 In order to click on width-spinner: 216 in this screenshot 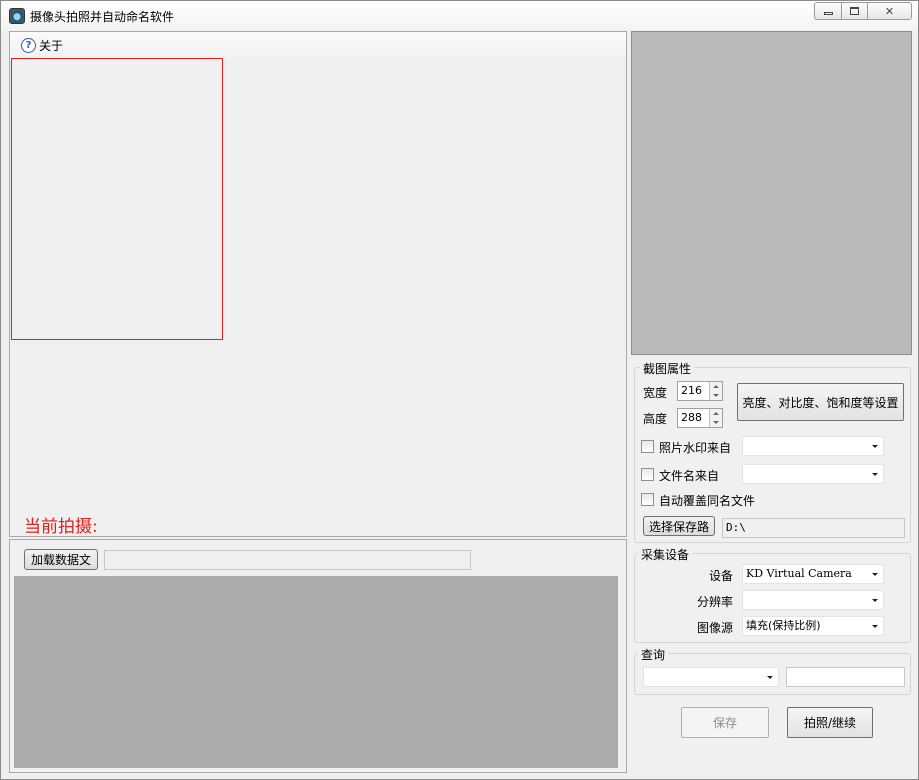, I will do `click(700, 391)`.